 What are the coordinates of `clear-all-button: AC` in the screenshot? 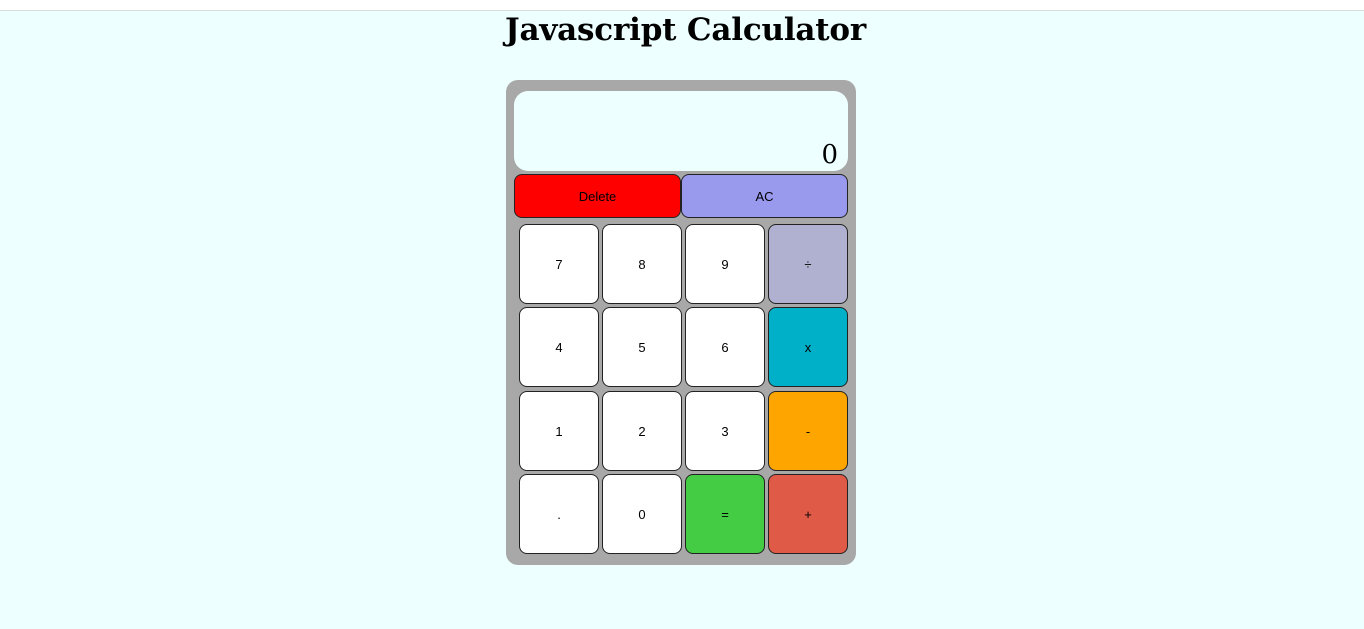 It's located at (764, 196).